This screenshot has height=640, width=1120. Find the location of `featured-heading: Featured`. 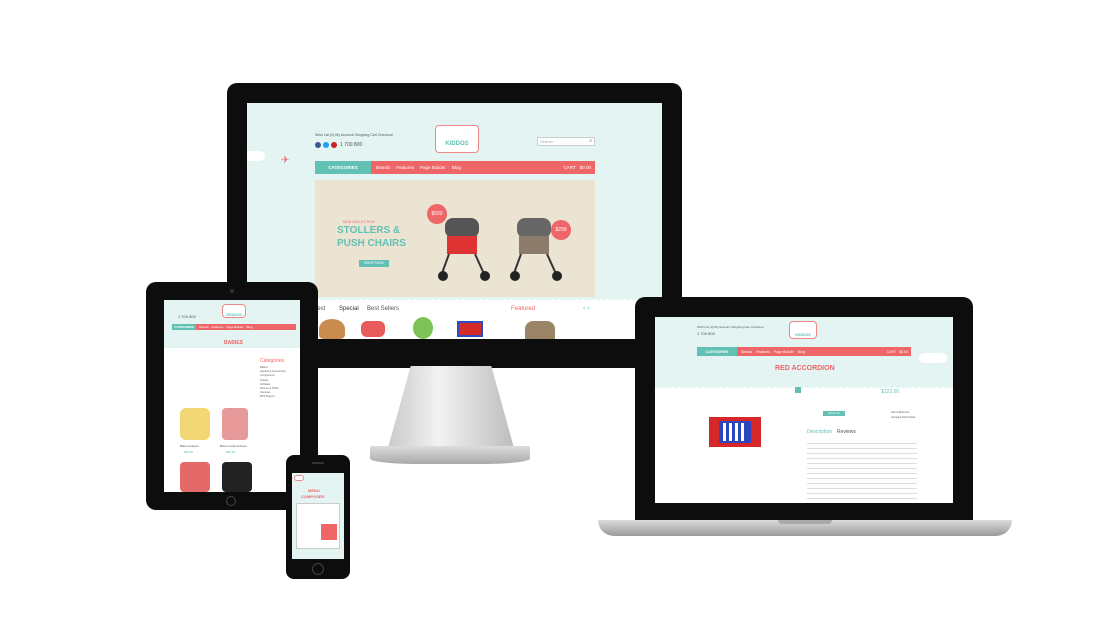

featured-heading: Featured is located at coordinates (523, 309).